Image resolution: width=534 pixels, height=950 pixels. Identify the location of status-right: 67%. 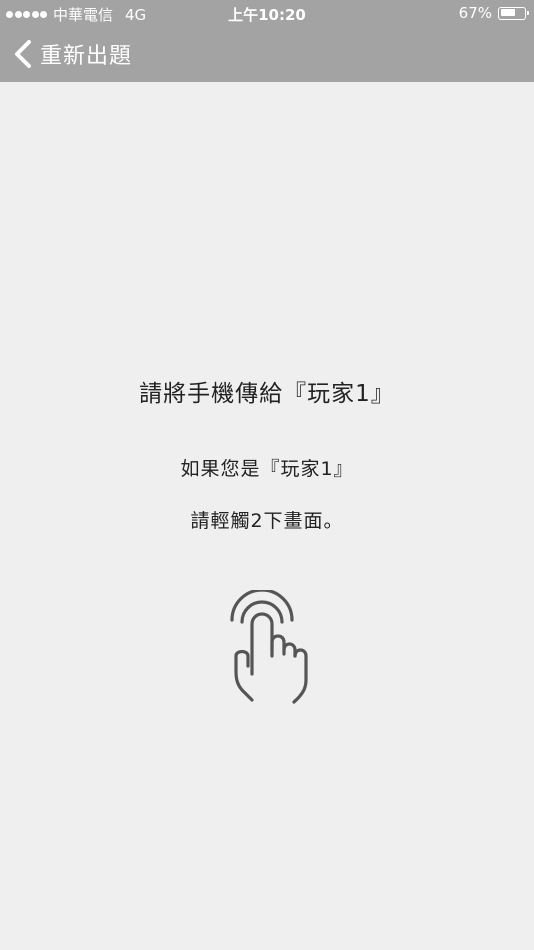
(493, 13).